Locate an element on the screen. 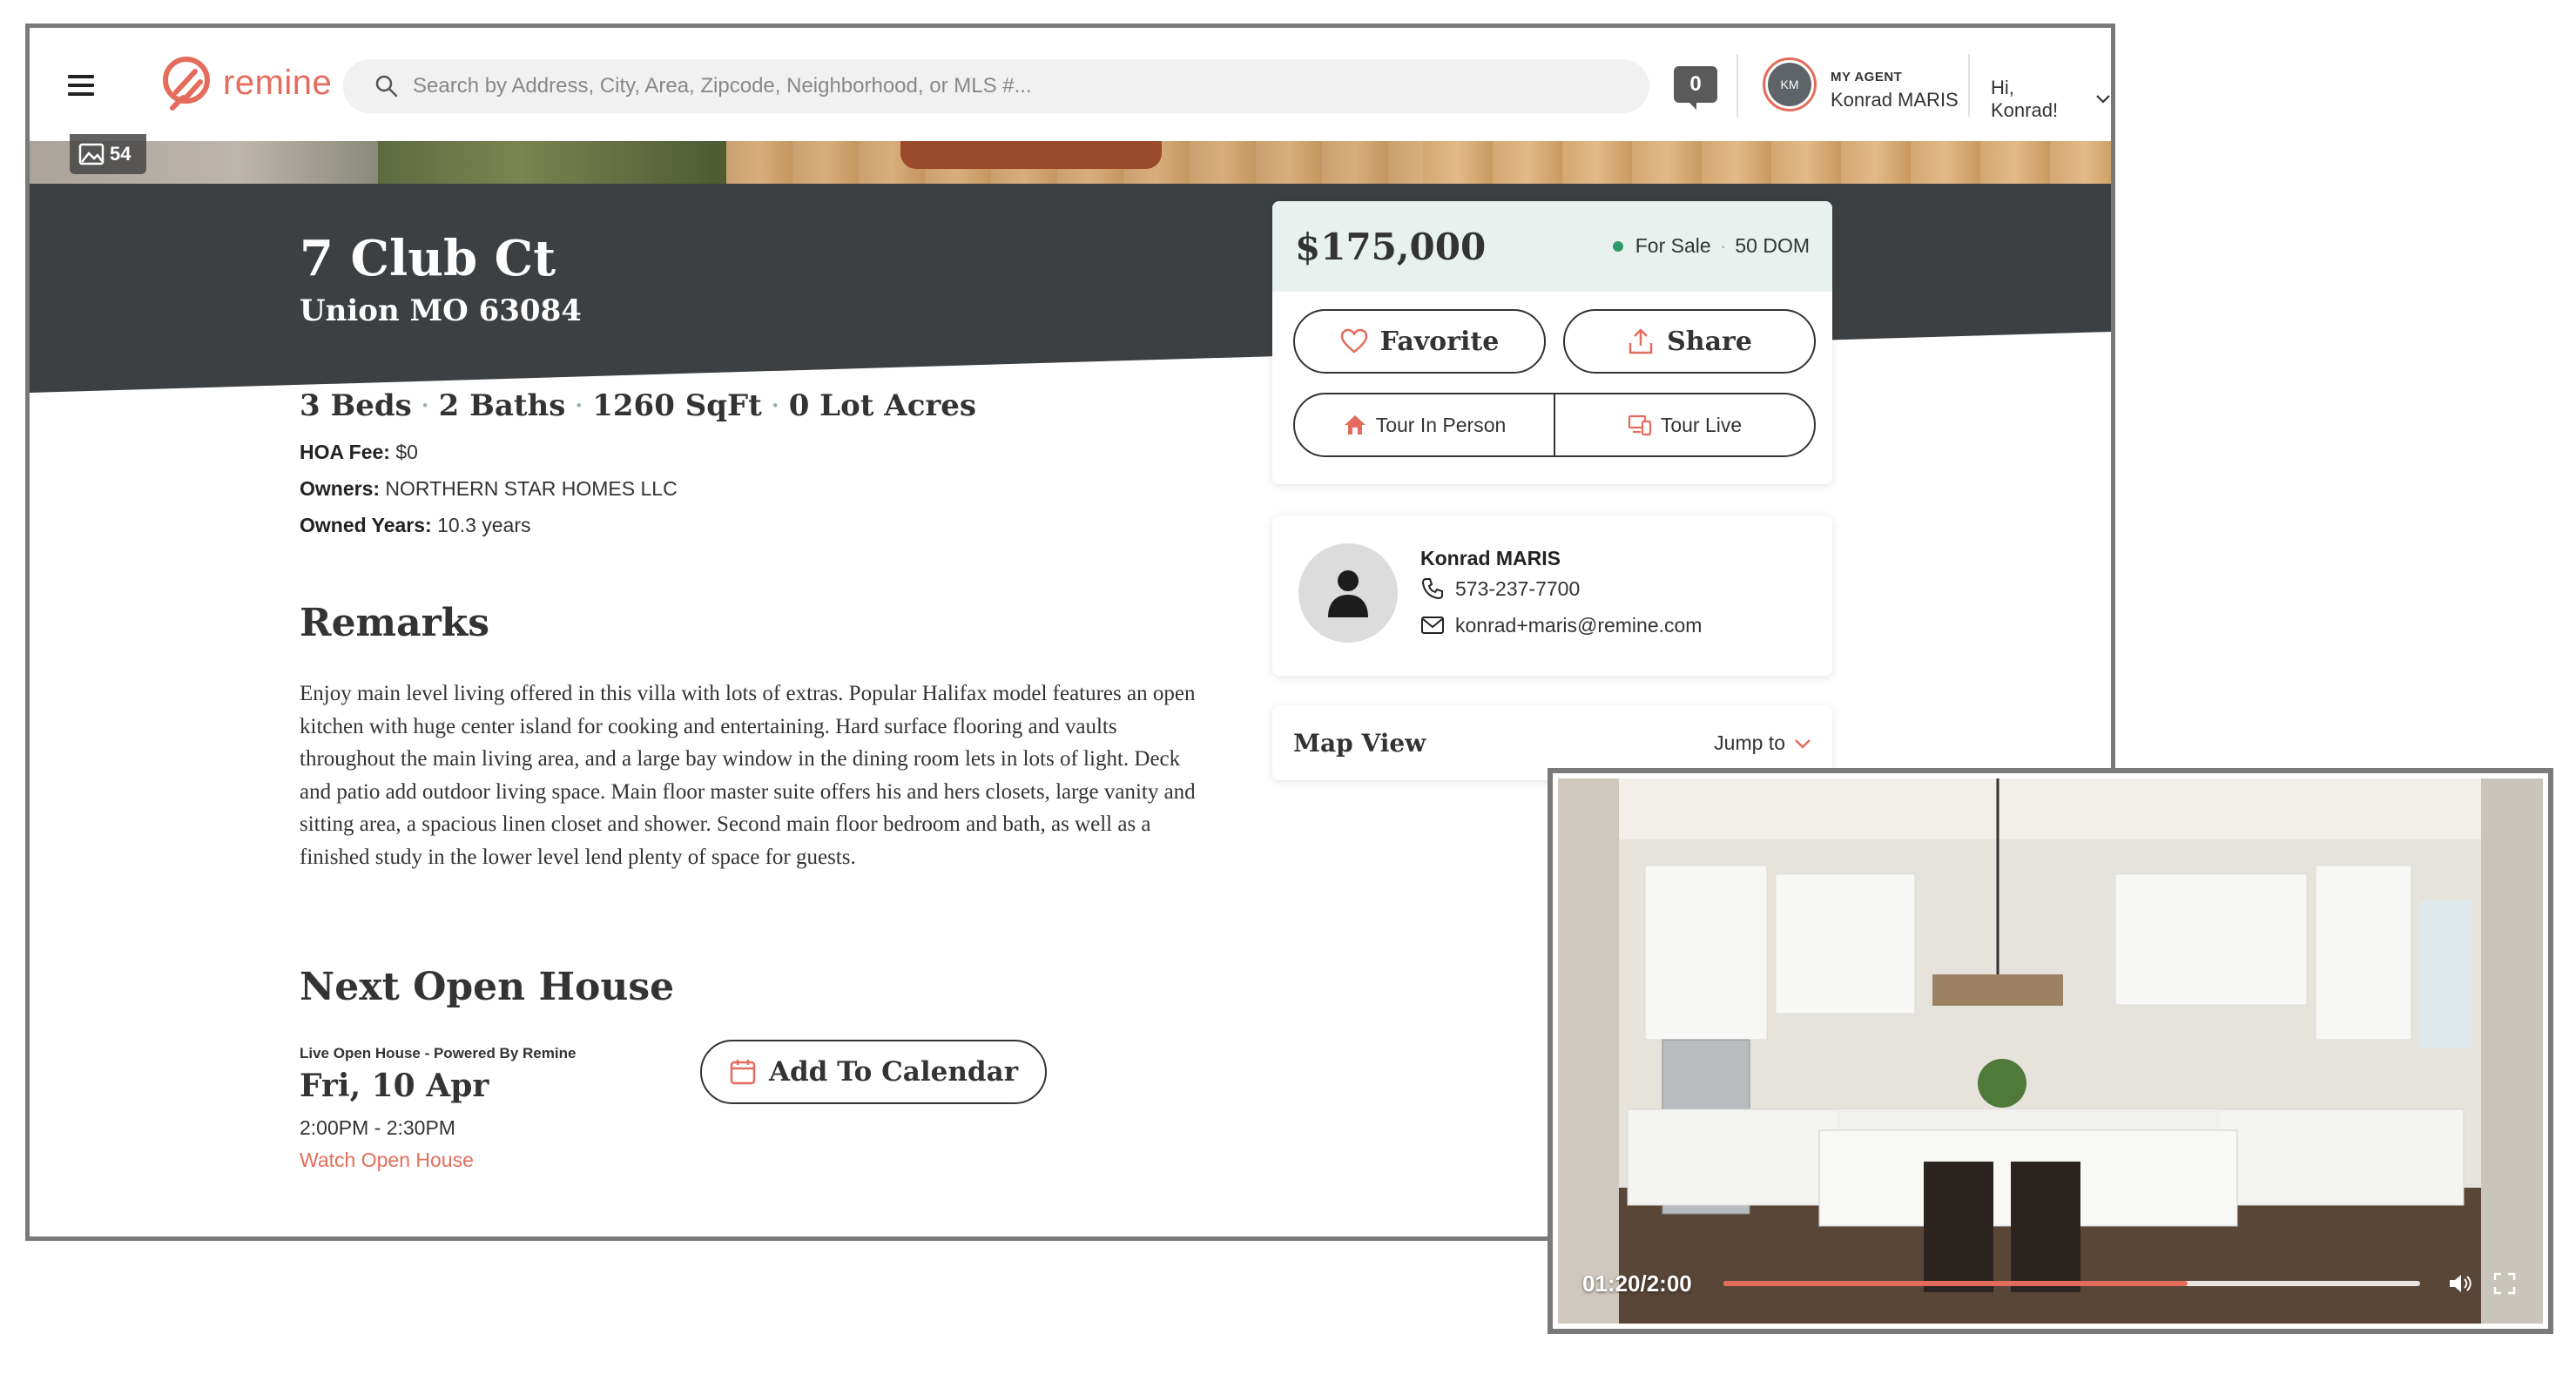 The width and height of the screenshot is (2576, 1388). video-progress-fill is located at coordinates (1955, 1283).